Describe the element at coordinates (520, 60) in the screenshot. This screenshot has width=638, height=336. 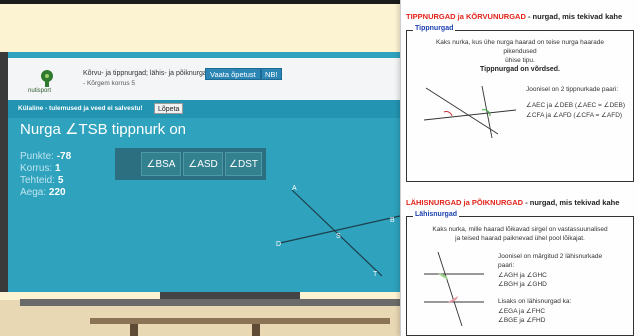
I see `section1-text3: ühise tipu.` at that location.